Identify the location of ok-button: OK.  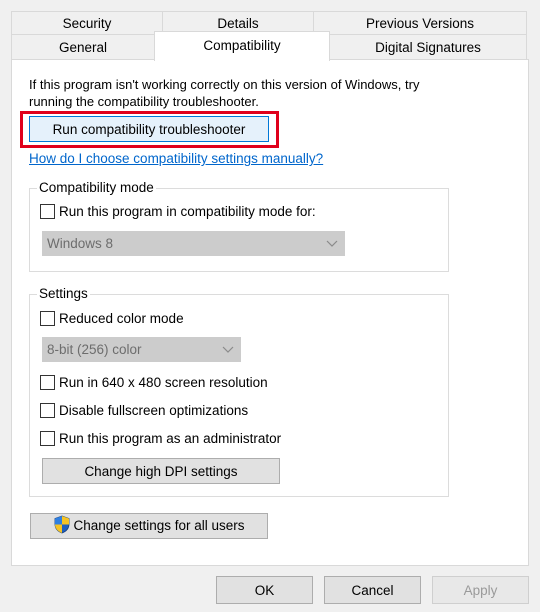
(264, 590).